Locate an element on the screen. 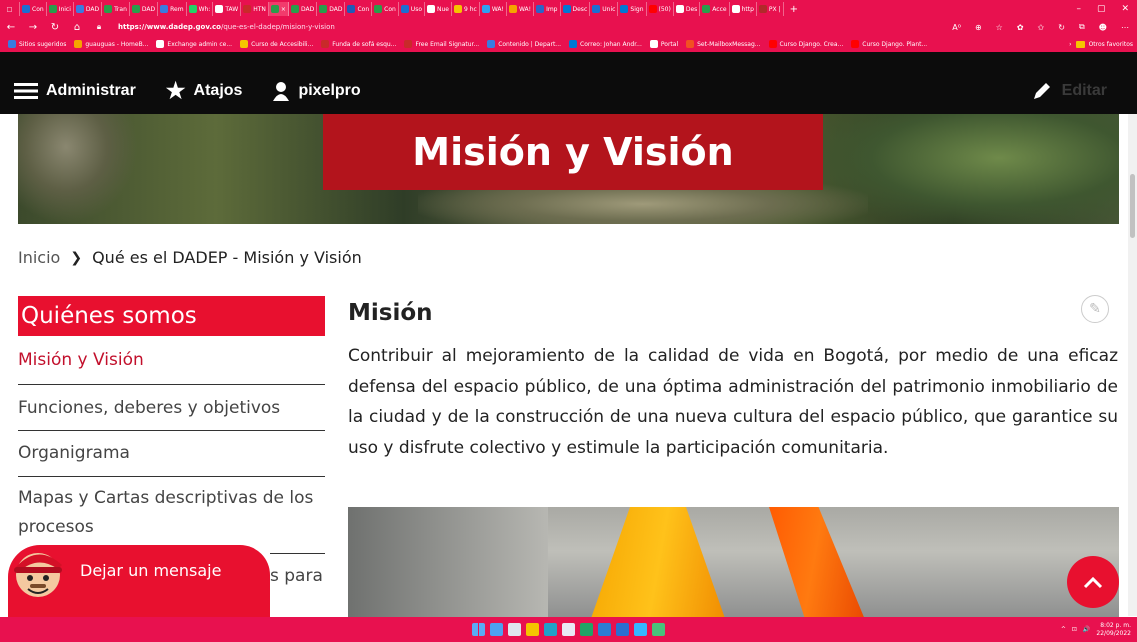 The height and width of the screenshot is (642, 1137). forward-icon: → is located at coordinates (33, 27).